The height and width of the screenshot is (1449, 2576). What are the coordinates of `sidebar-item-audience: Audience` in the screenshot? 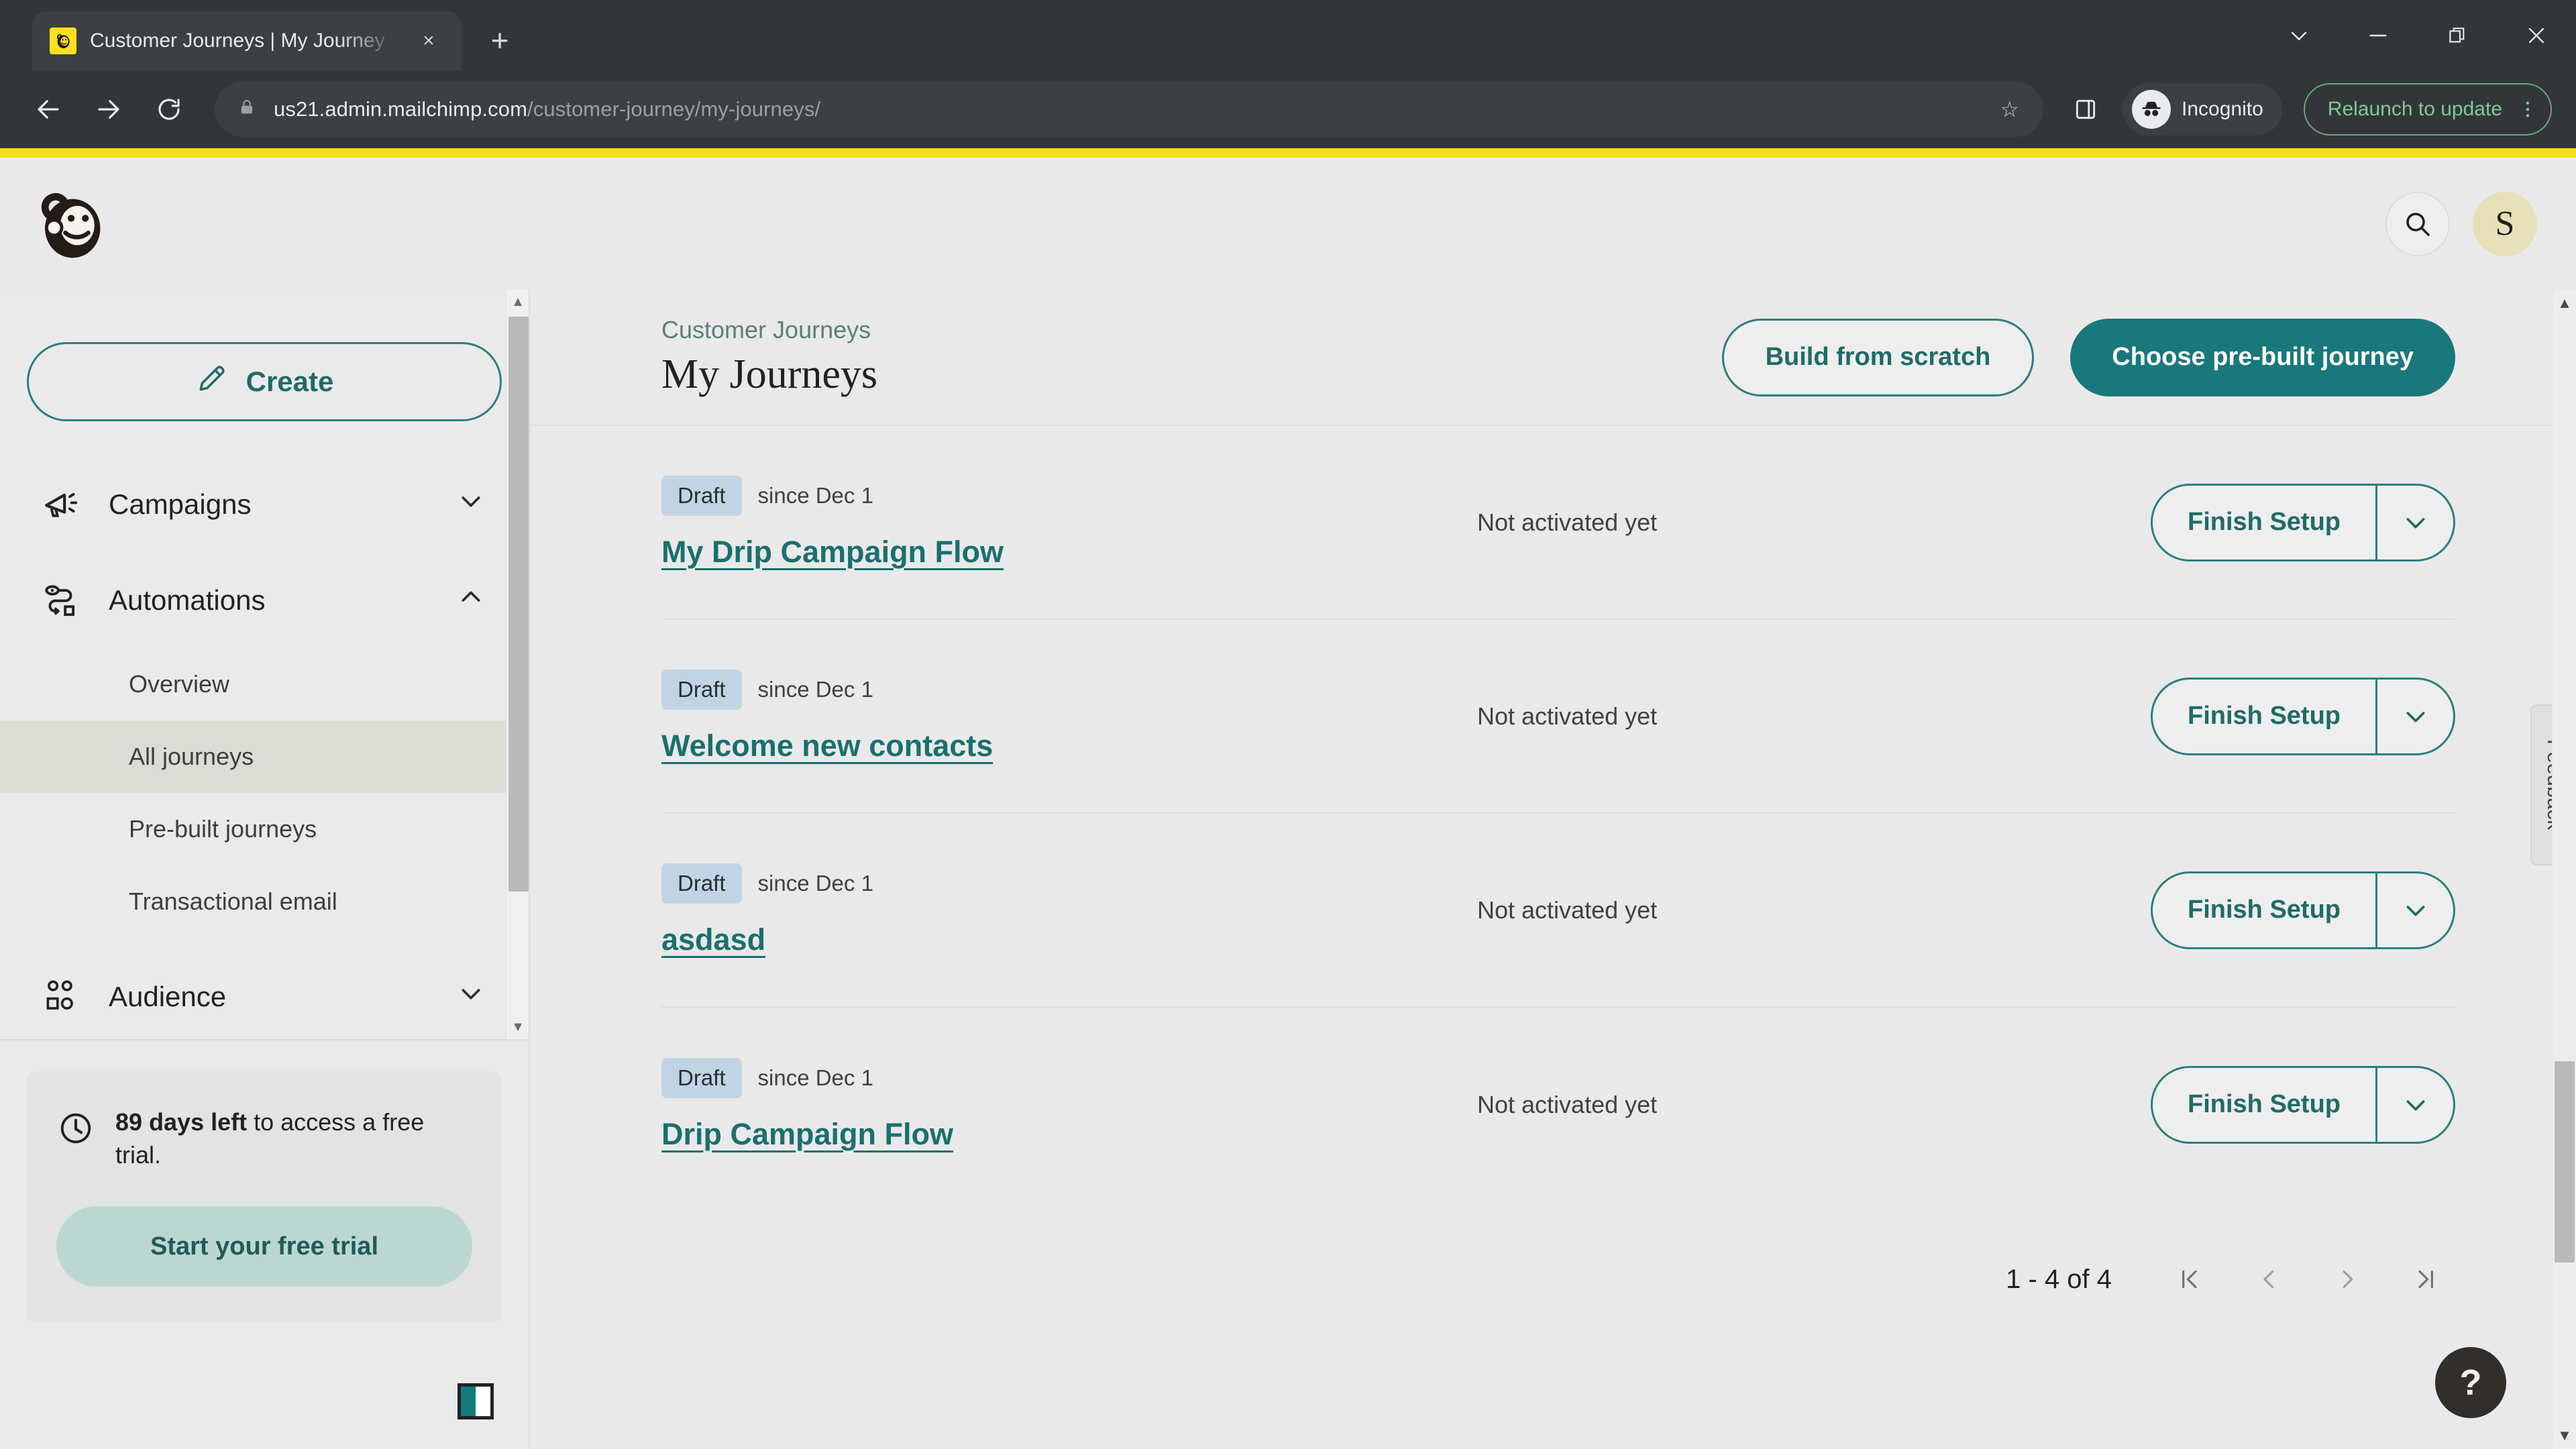 It's located at (264, 994).